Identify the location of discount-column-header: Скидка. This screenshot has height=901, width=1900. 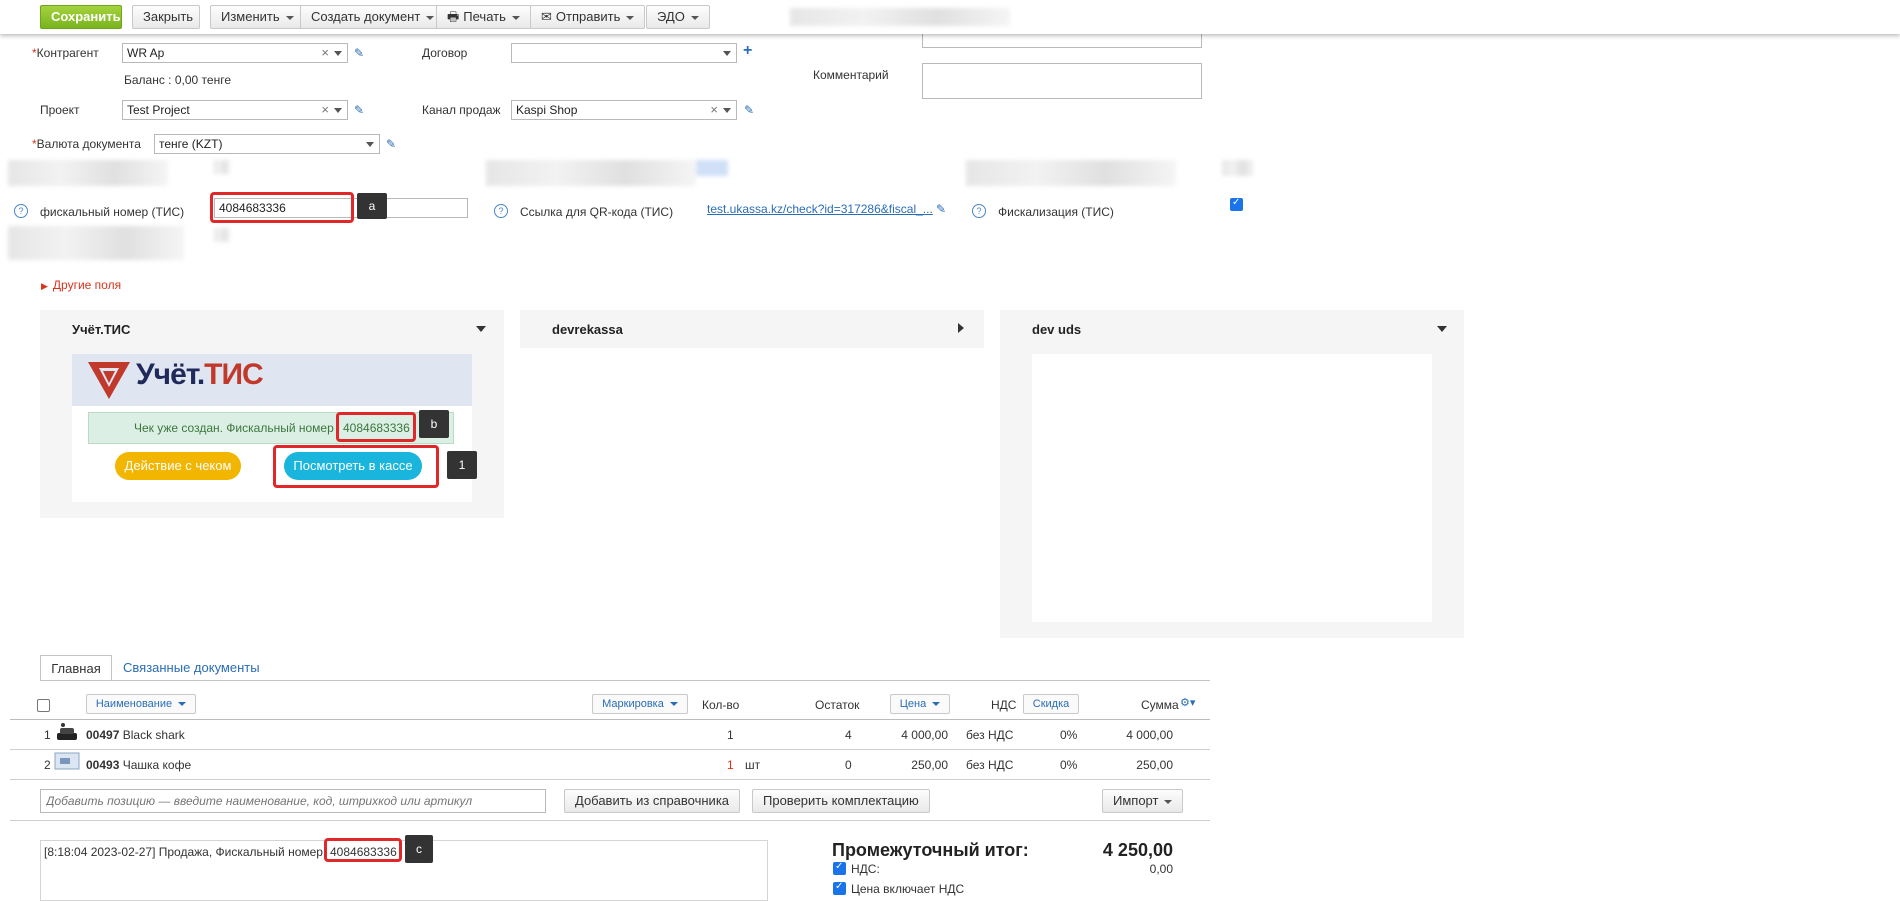
(1051, 704).